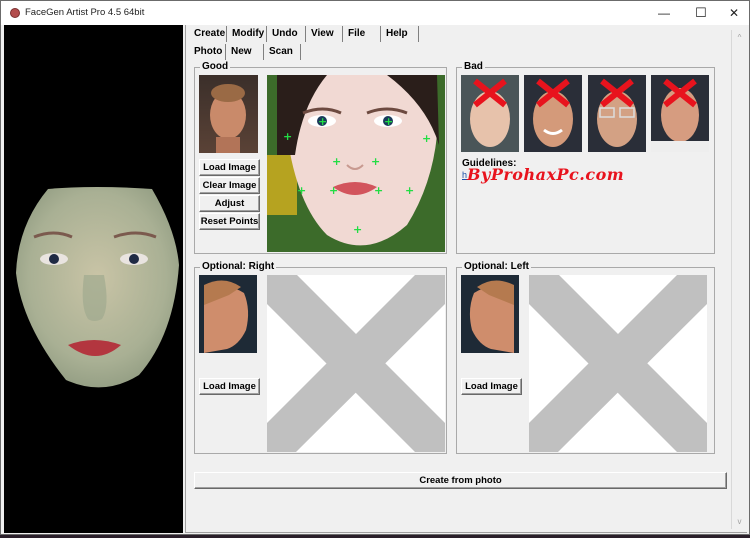  Describe the element at coordinates (228, 314) in the screenshot. I see `right-profile-example` at that location.